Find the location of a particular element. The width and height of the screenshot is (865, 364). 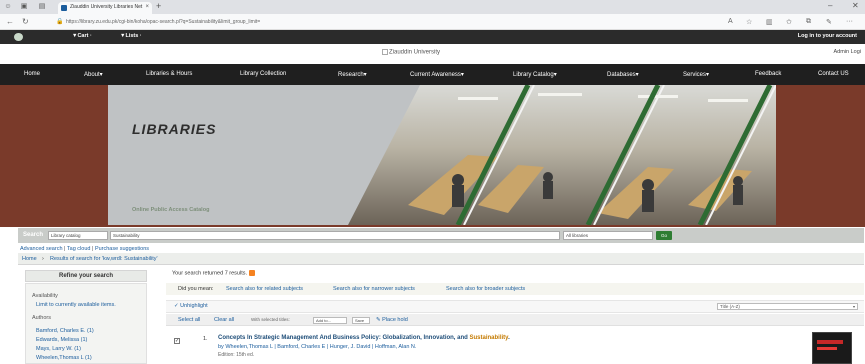

hero-heading: LIBRARIES is located at coordinates (174, 129).